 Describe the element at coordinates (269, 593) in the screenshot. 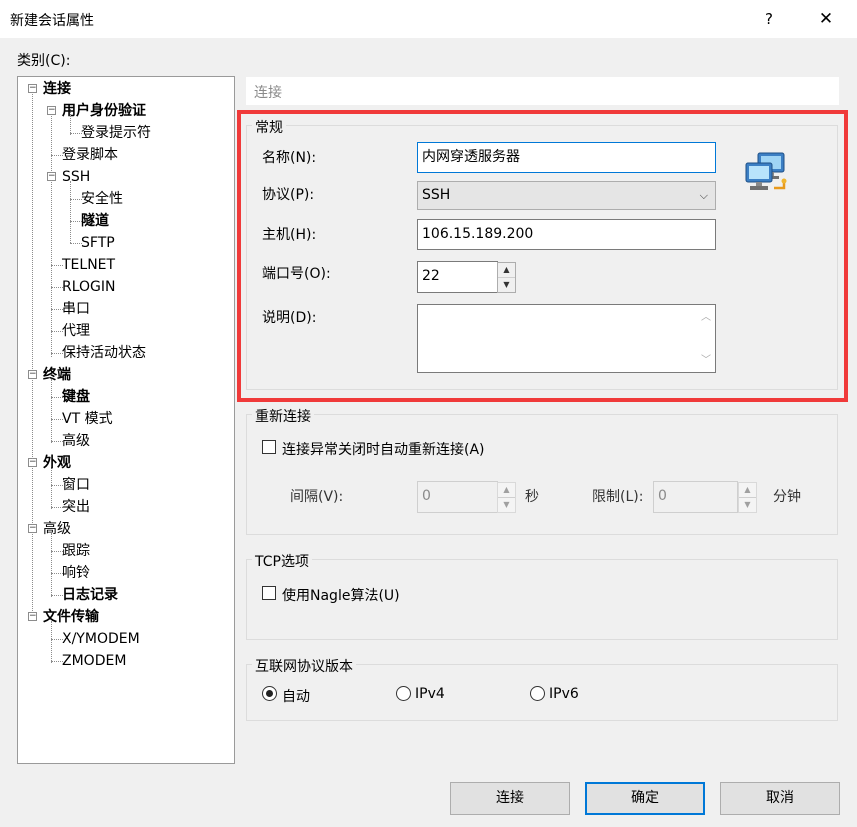

I see `nagle-checkbox` at that location.